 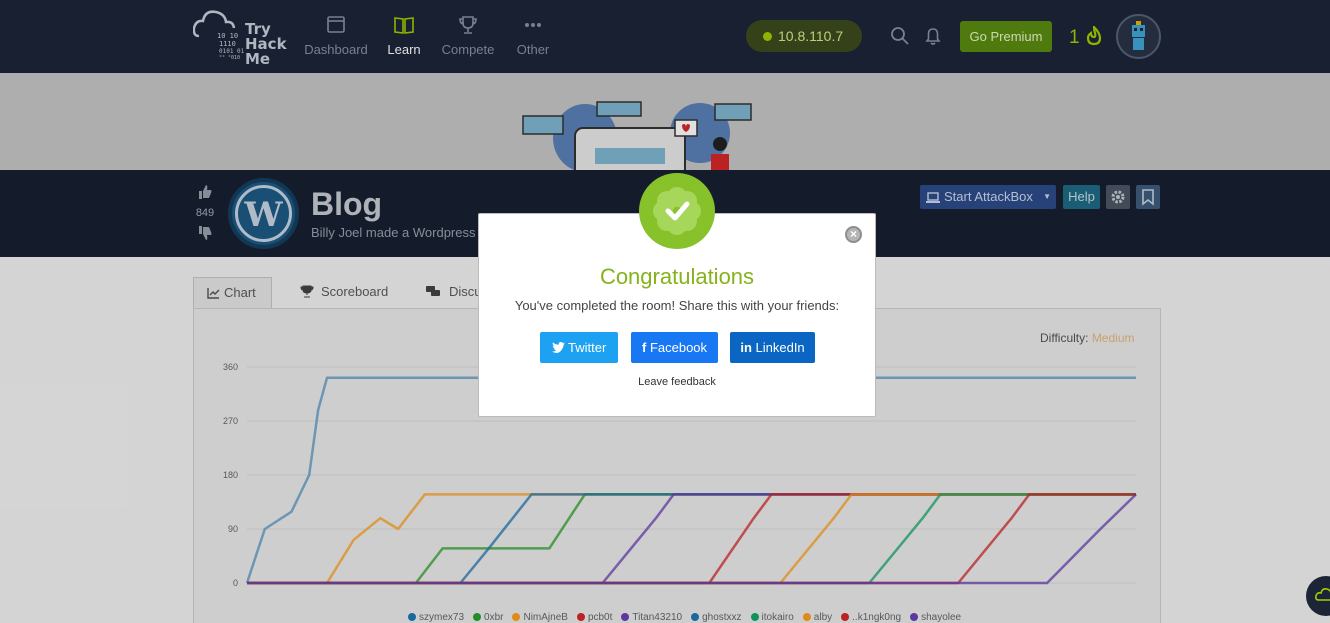 I want to click on vote-count: 849, so click(x=205, y=213).